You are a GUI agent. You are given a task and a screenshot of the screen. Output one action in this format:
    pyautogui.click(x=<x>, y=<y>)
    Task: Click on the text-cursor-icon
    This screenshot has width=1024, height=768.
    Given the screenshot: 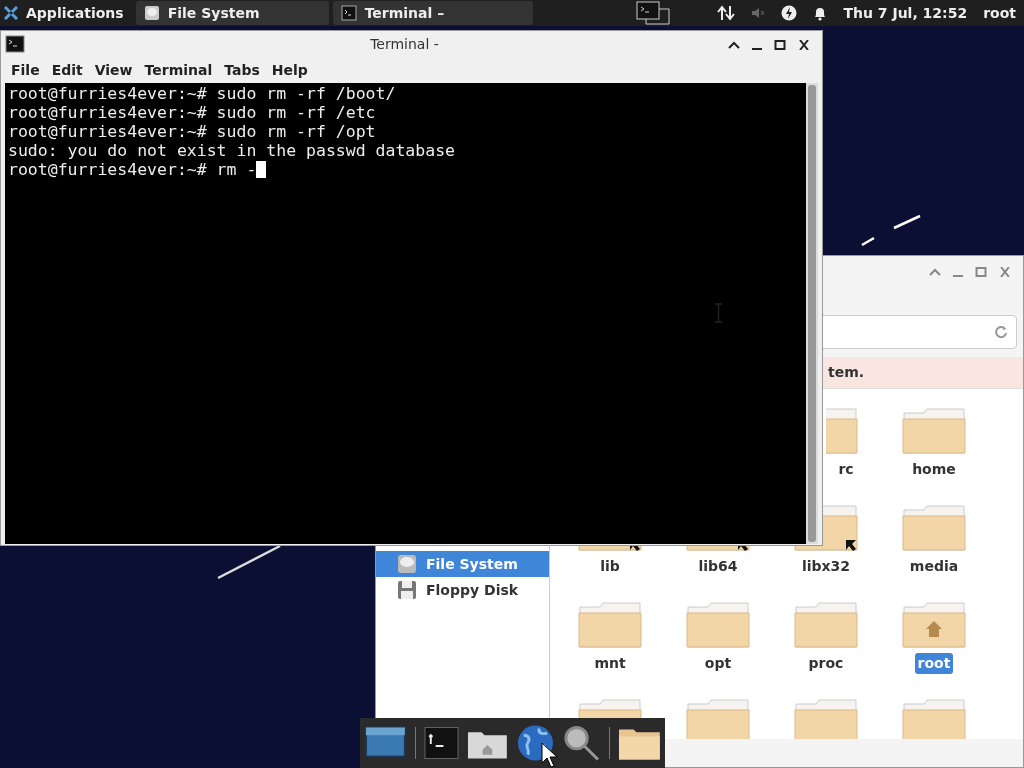 What is the action you would take?
    pyautogui.click(x=718, y=313)
    